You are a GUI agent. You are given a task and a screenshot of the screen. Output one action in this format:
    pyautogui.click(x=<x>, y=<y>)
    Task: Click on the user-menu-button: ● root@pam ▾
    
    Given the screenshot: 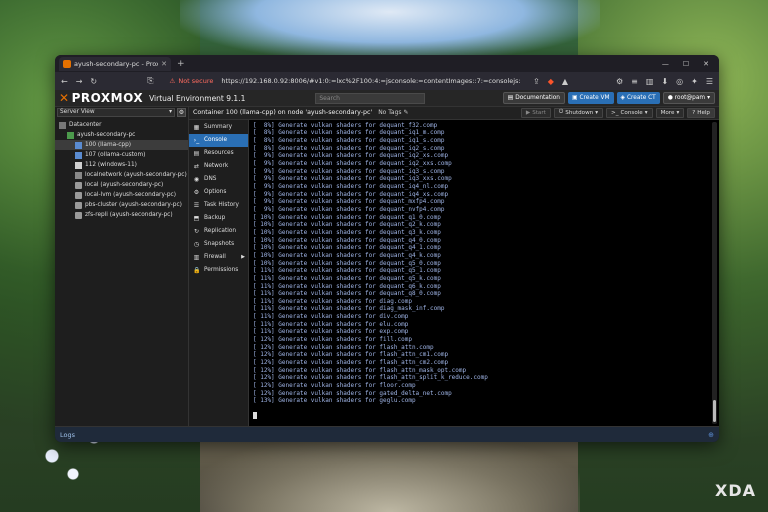 What is the action you would take?
    pyautogui.click(x=688, y=98)
    